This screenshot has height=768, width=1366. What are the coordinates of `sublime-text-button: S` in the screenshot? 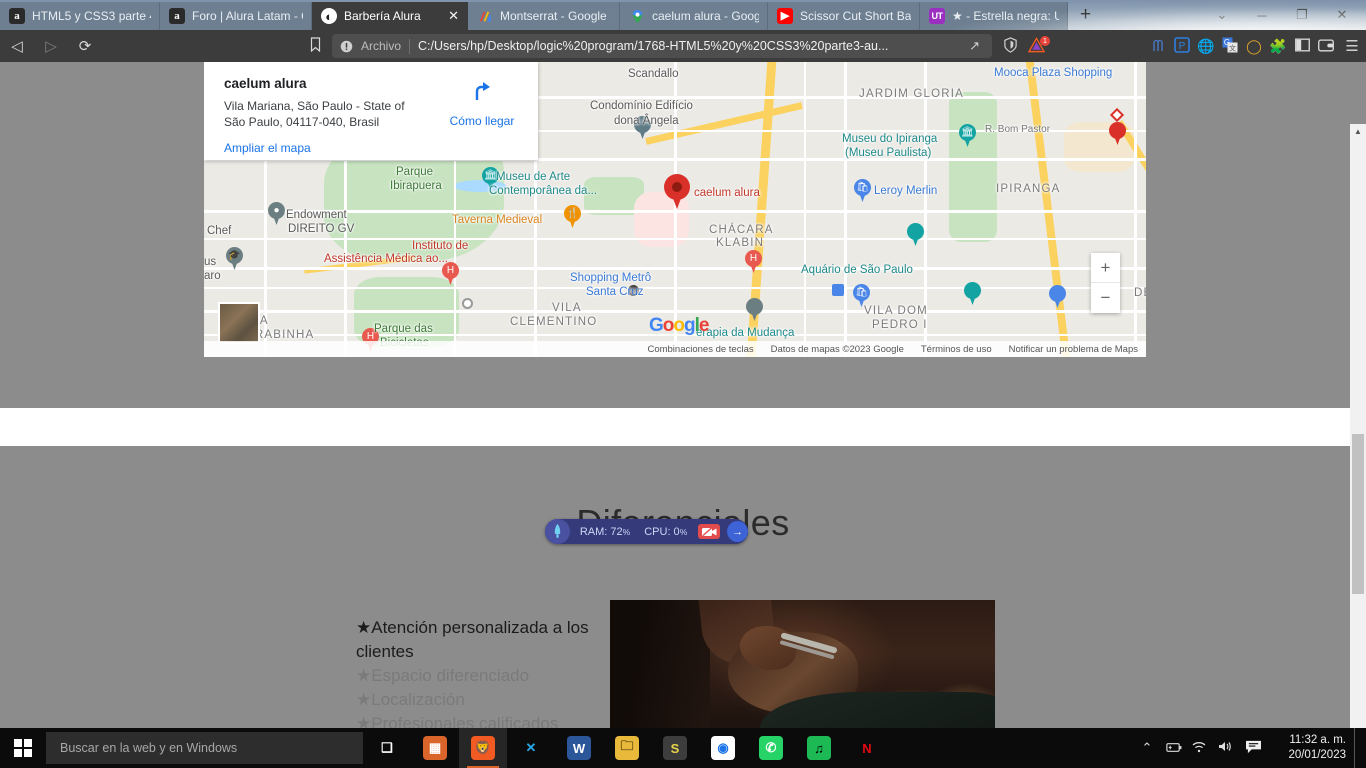 It's located at (675, 748).